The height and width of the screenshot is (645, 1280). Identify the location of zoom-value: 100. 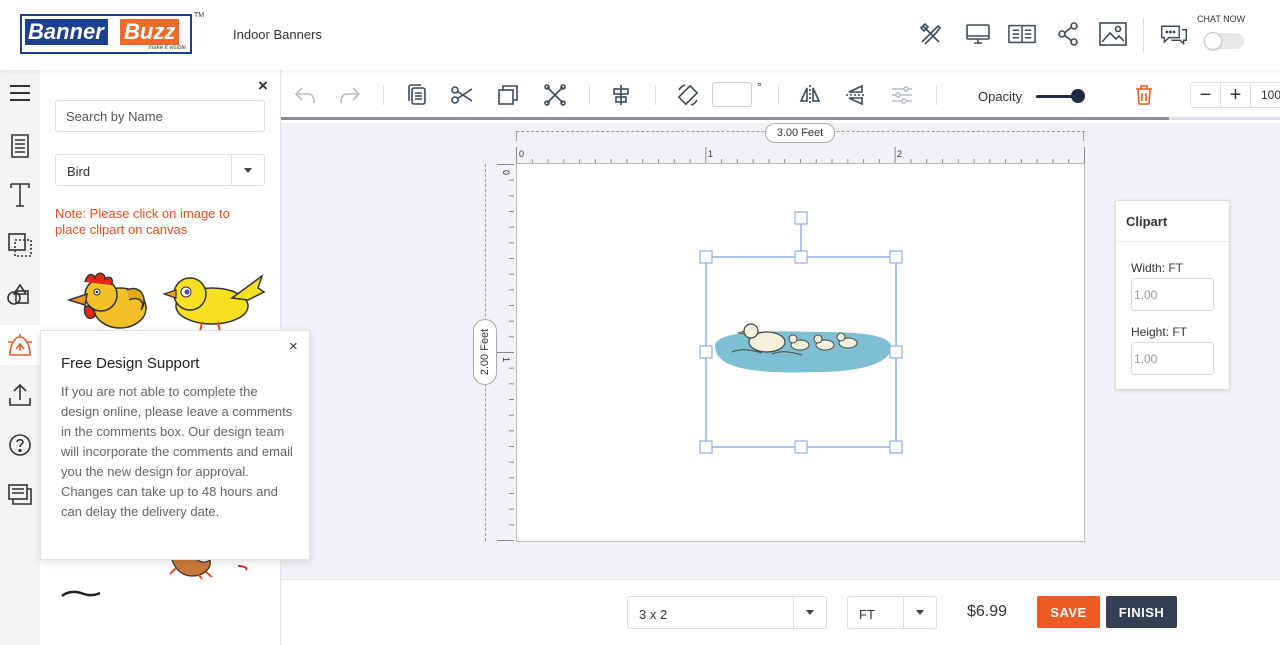
(1270, 95).